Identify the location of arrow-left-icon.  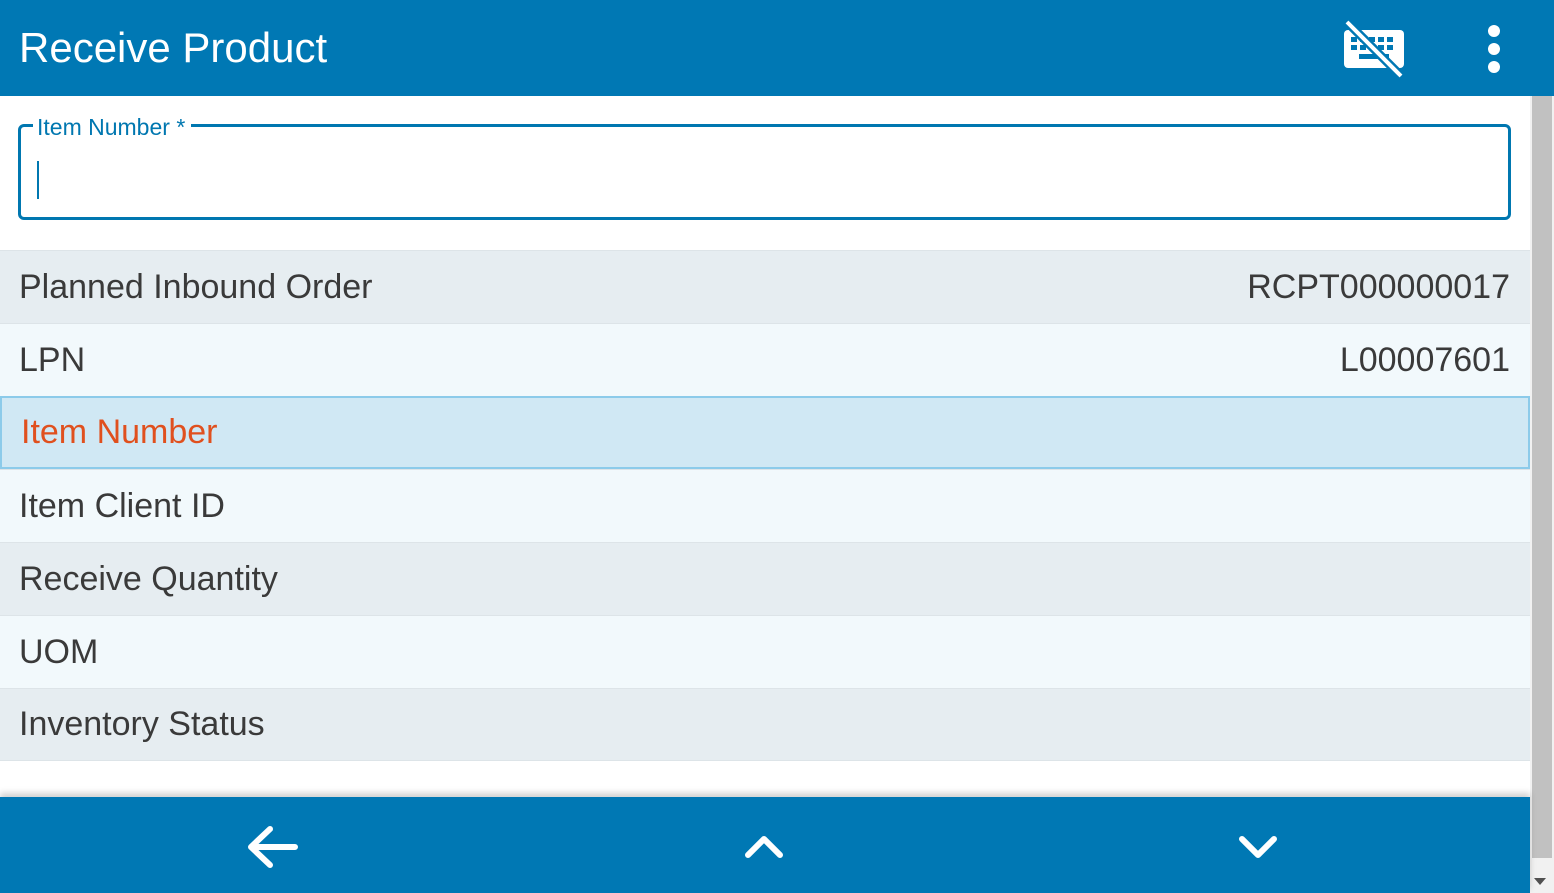
(273, 847).